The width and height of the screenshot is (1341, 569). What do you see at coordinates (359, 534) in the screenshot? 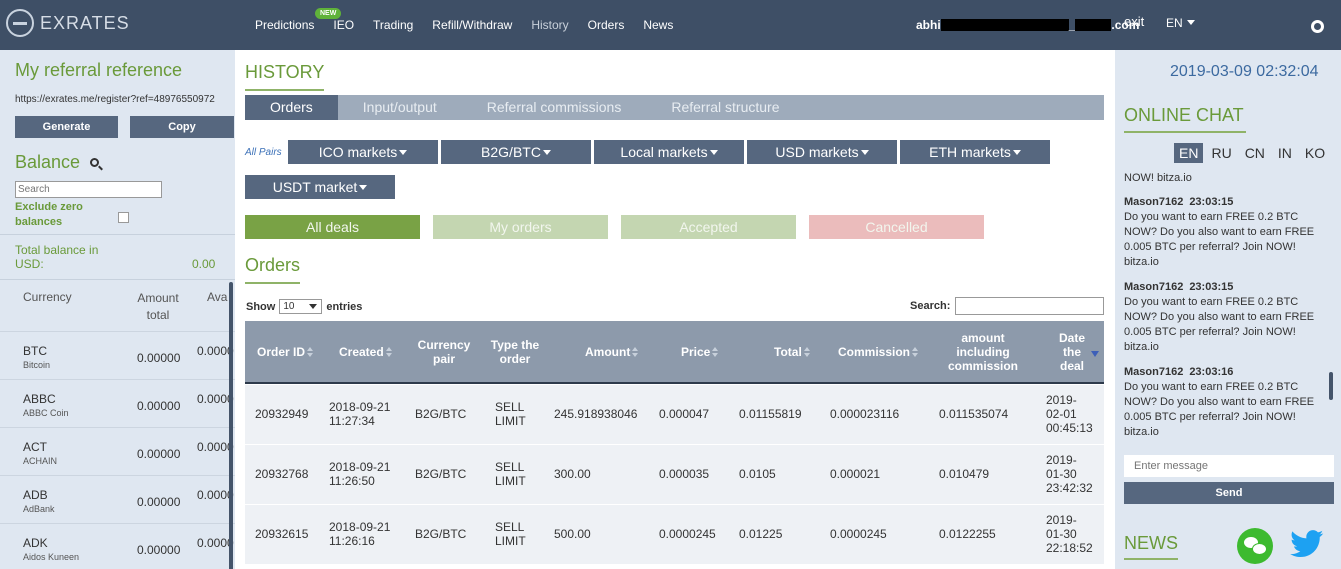
I see `cell-created: 2018-09-21 11:26:16` at bounding box center [359, 534].